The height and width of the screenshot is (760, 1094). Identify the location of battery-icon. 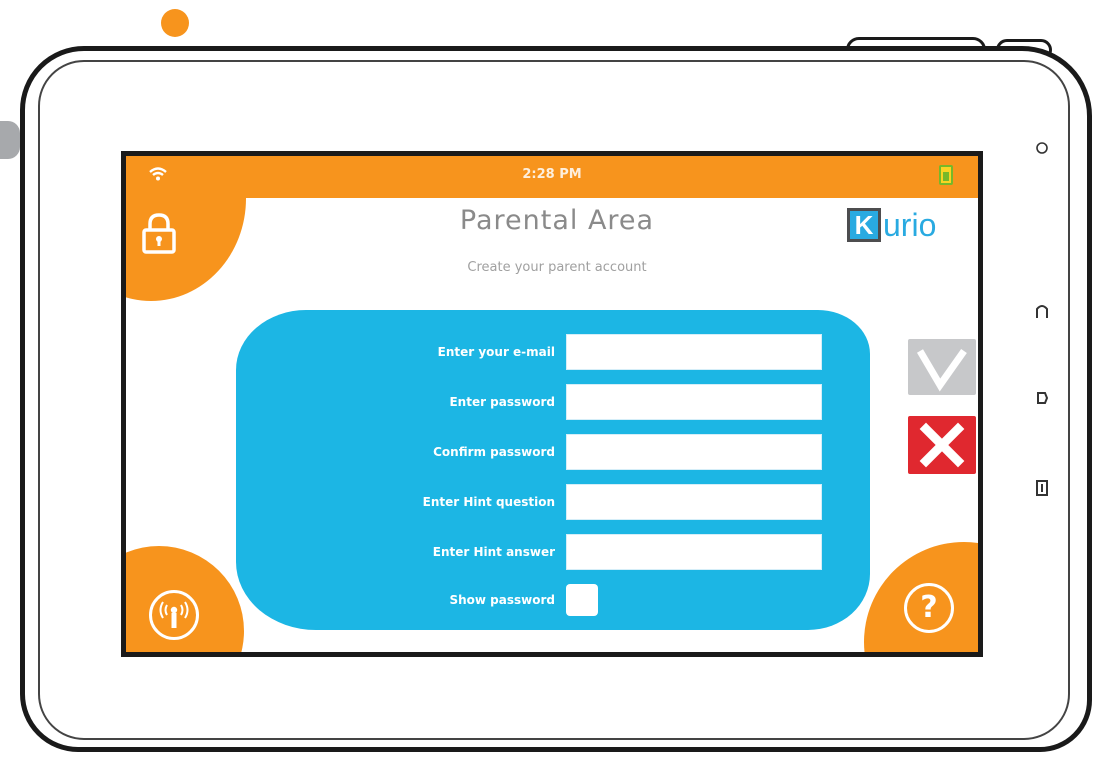
(946, 175).